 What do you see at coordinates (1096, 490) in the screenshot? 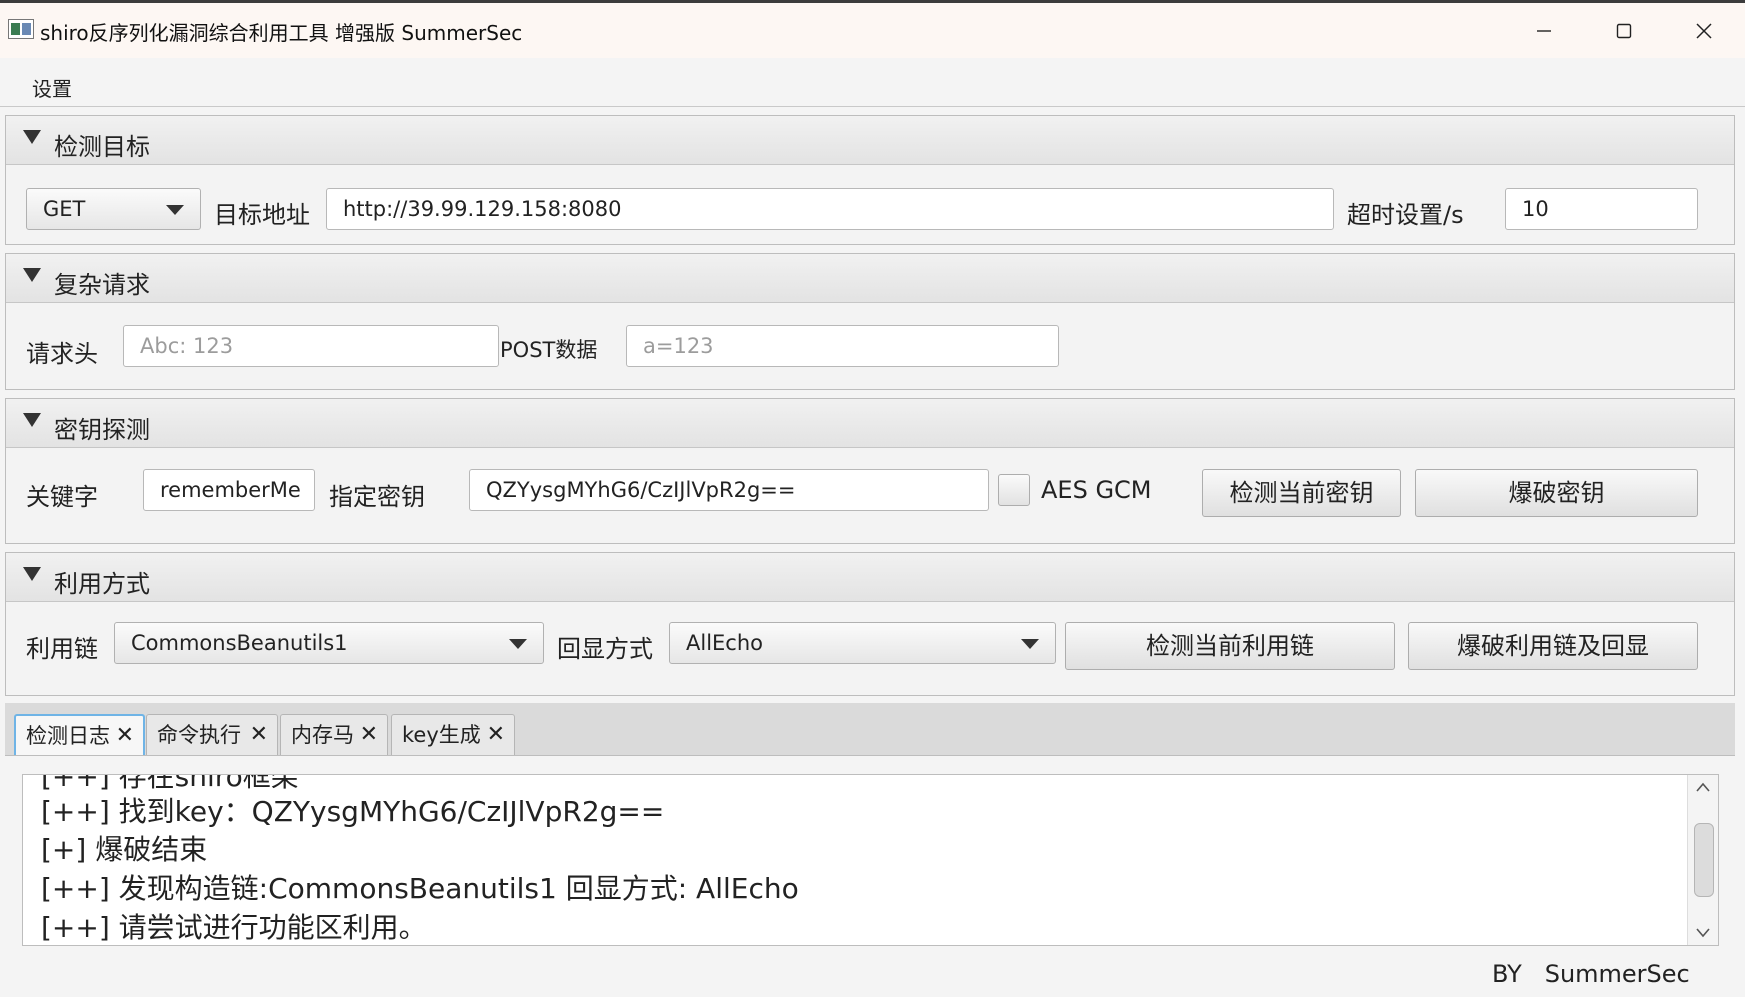
I see `aes-gcm-label: AES GCM` at bounding box center [1096, 490].